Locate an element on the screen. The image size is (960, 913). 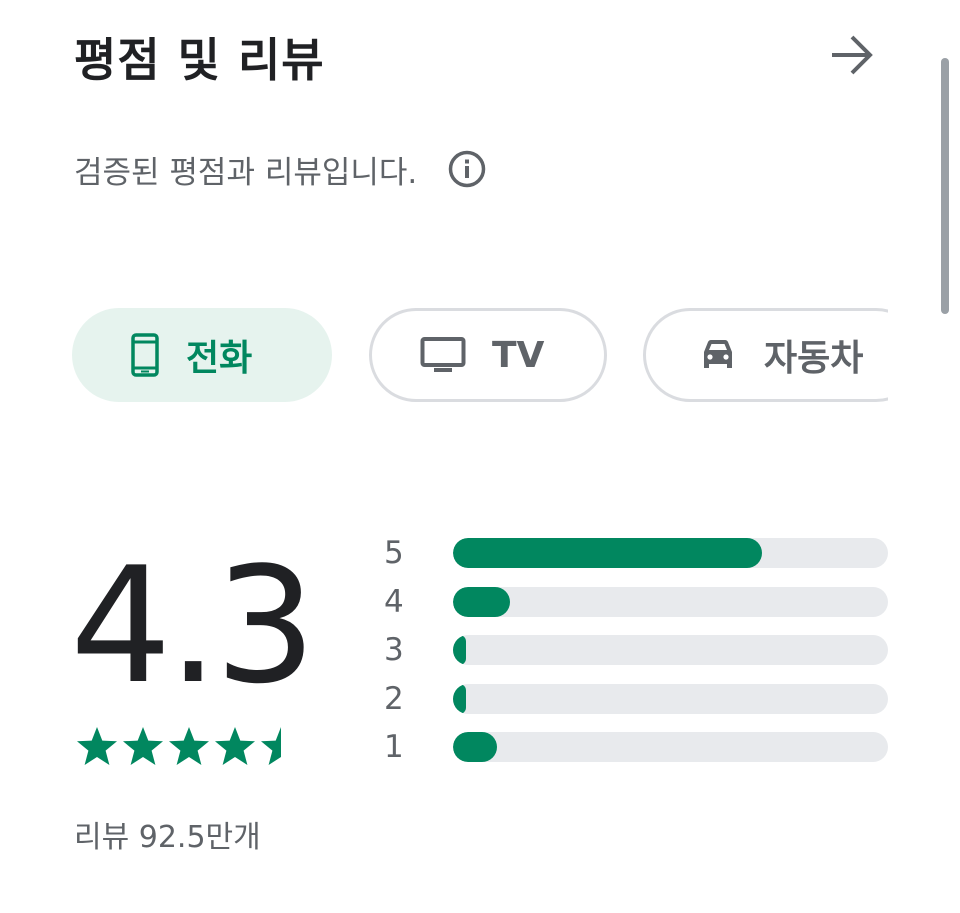
chip-car-label: 자동차 is located at coordinates (814, 358).